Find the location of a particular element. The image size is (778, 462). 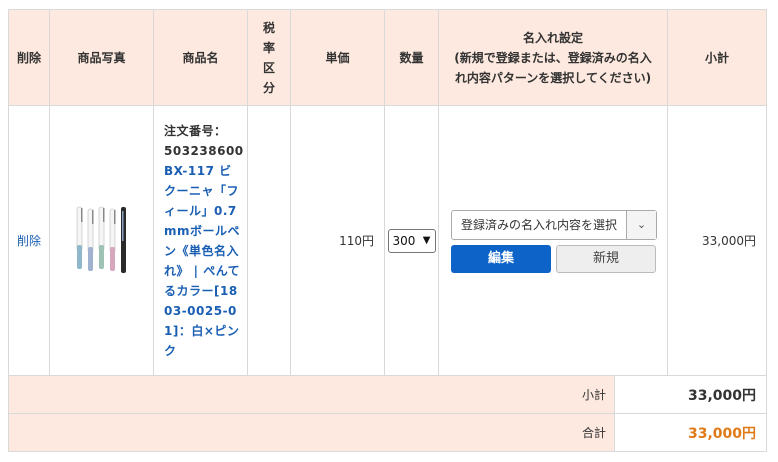

order-label: 注文番号： is located at coordinates (195, 130).